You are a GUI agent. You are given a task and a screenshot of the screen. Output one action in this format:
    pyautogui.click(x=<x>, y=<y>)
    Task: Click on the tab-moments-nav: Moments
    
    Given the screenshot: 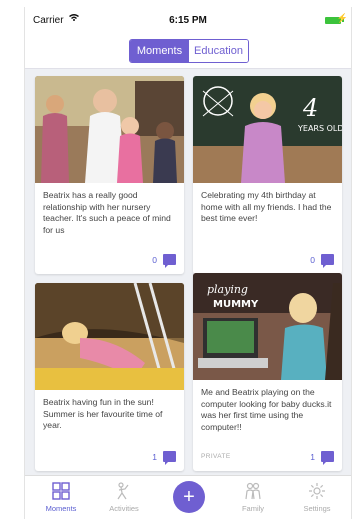 What is the action you would take?
    pyautogui.click(x=61, y=496)
    